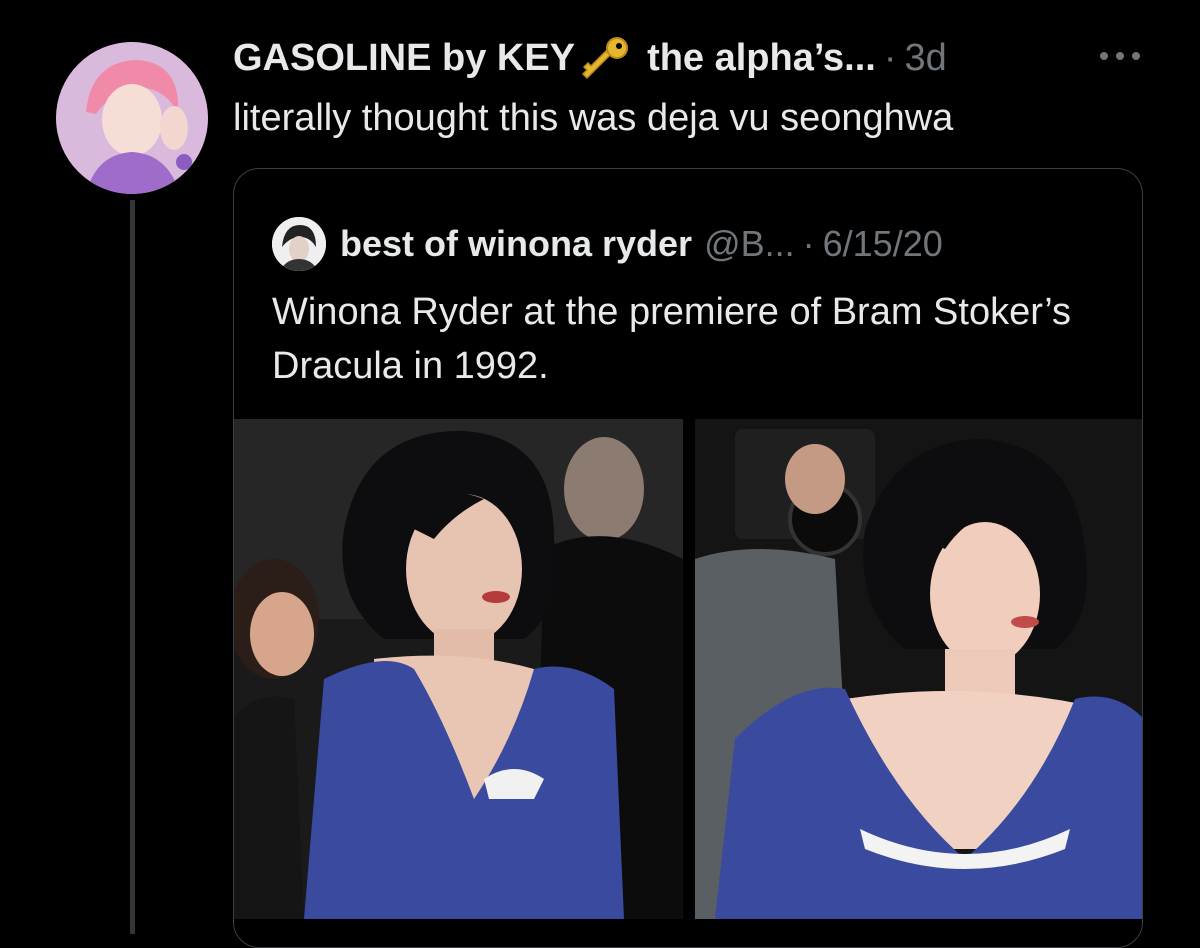 This screenshot has width=1200, height=948. What do you see at coordinates (925, 58) in the screenshot?
I see `tweet-time: 3d` at bounding box center [925, 58].